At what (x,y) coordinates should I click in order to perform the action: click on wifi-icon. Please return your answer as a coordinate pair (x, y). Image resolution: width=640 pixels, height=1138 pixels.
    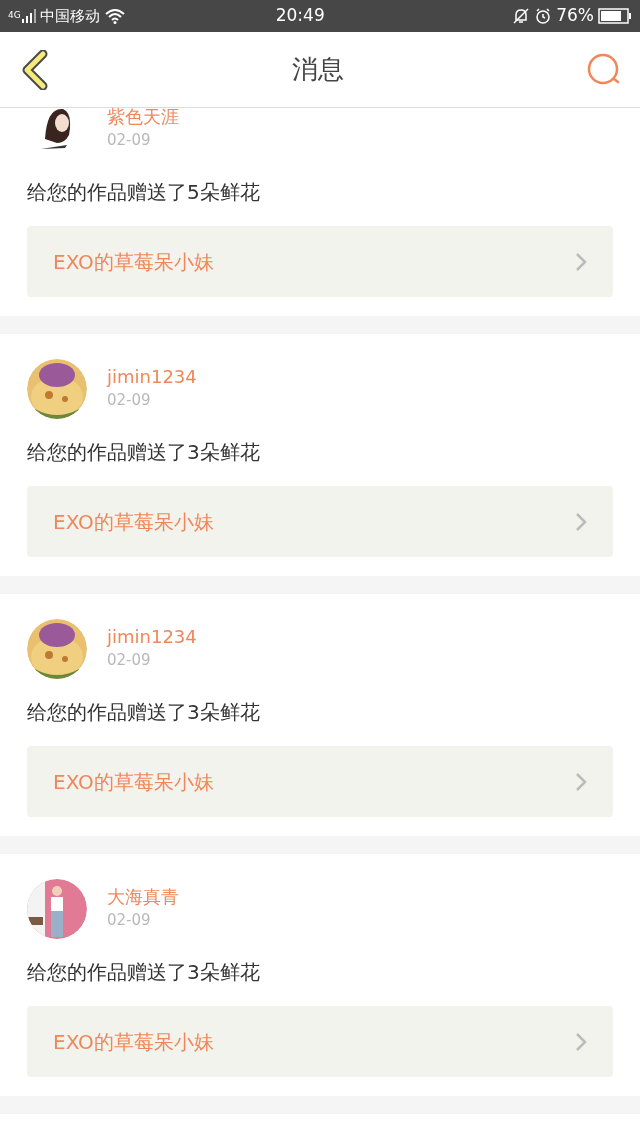
    Looking at the image, I should click on (114, 16).